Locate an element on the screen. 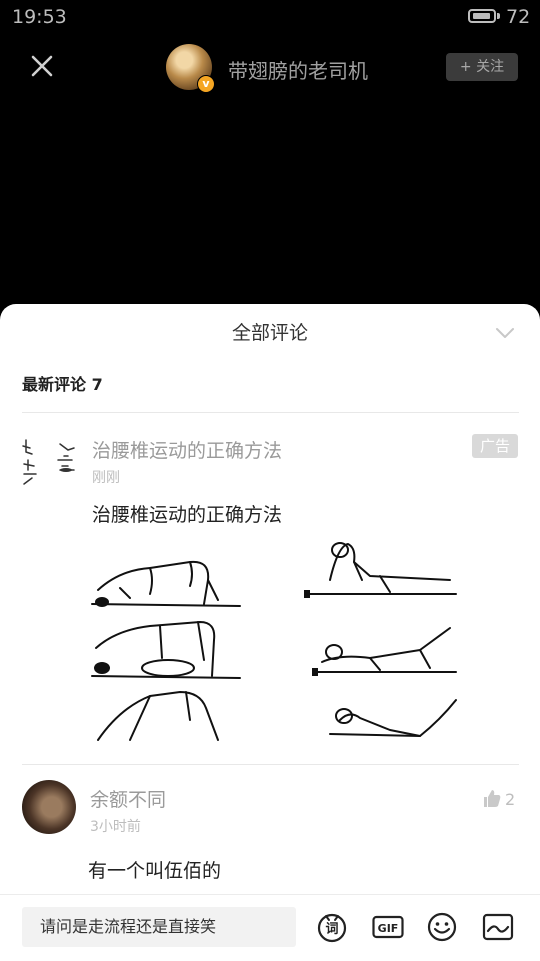  battery-tip is located at coordinates (498, 16).